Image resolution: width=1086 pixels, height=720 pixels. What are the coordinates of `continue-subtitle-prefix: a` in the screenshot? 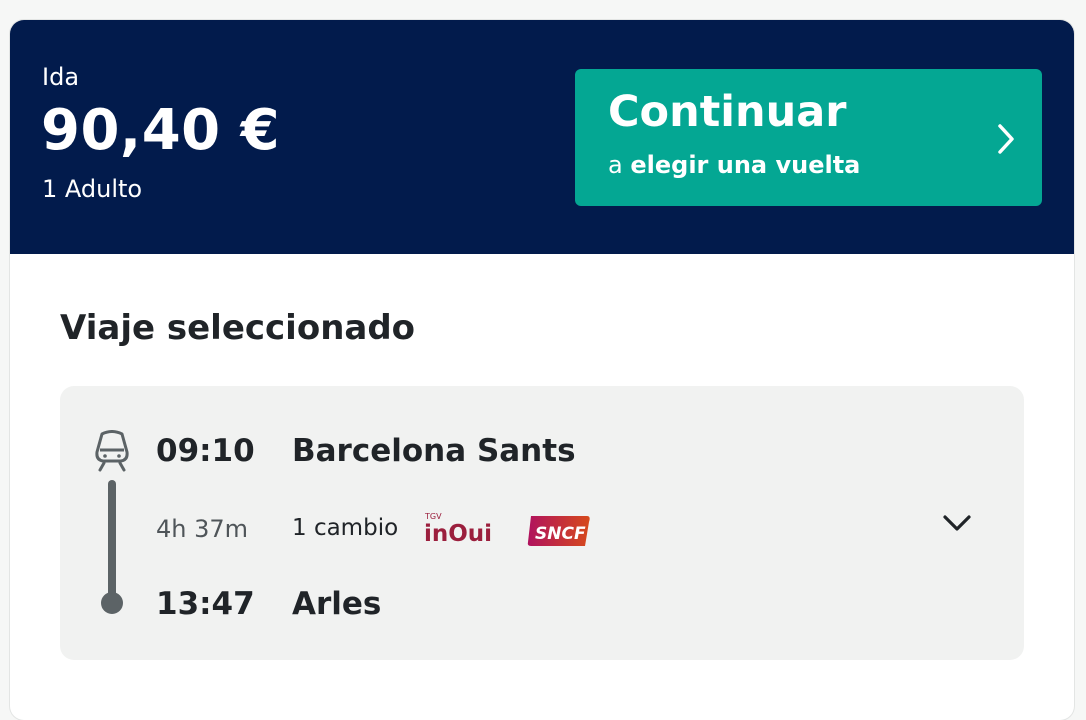 It's located at (615, 165).